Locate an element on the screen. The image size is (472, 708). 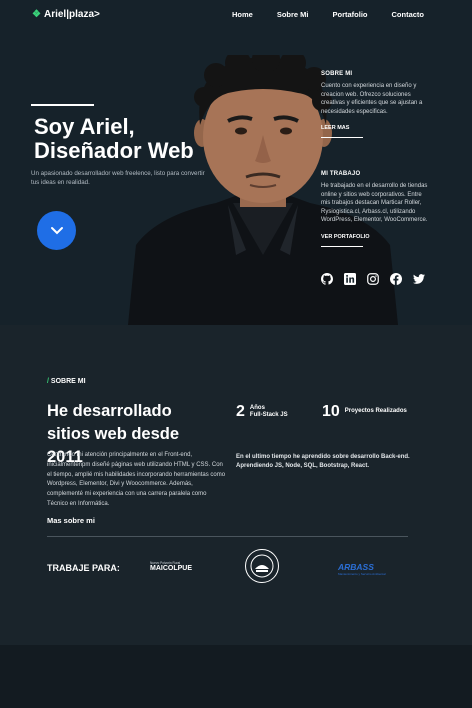
linkedin-icon is located at coordinates (349, 278).